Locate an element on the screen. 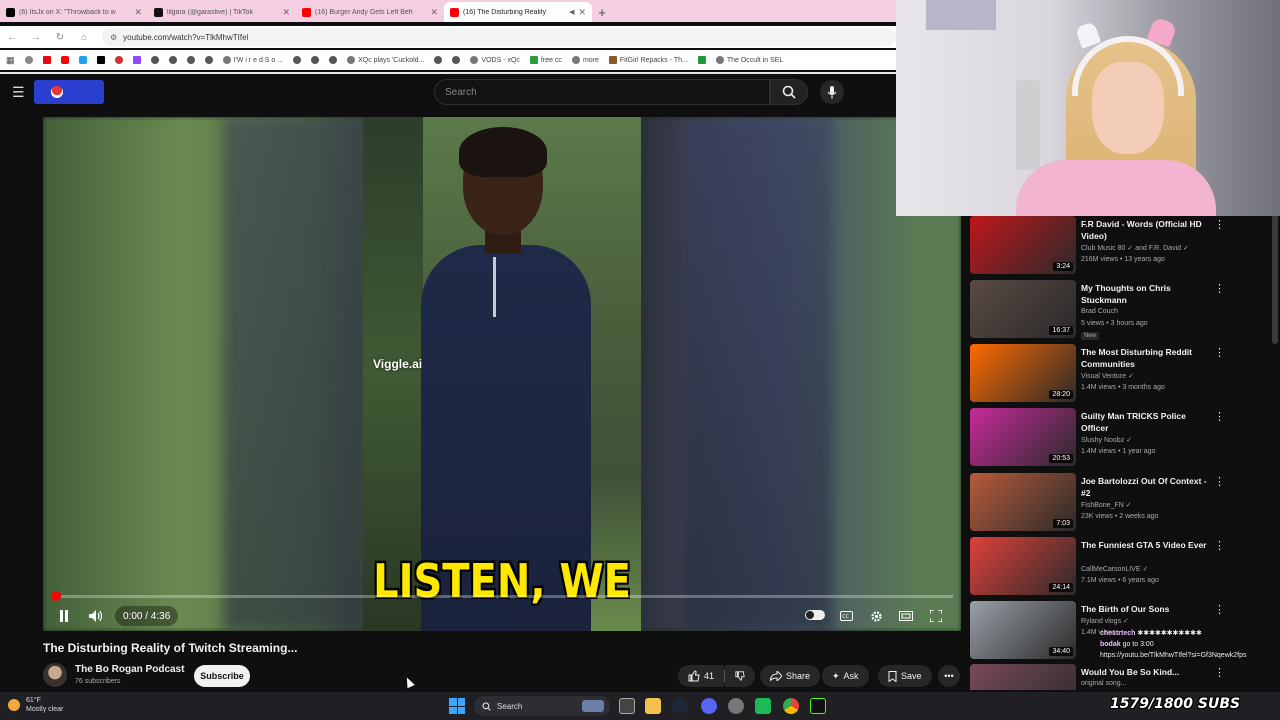  recommended-channel: Brad Couch is located at coordinates (1099, 311).